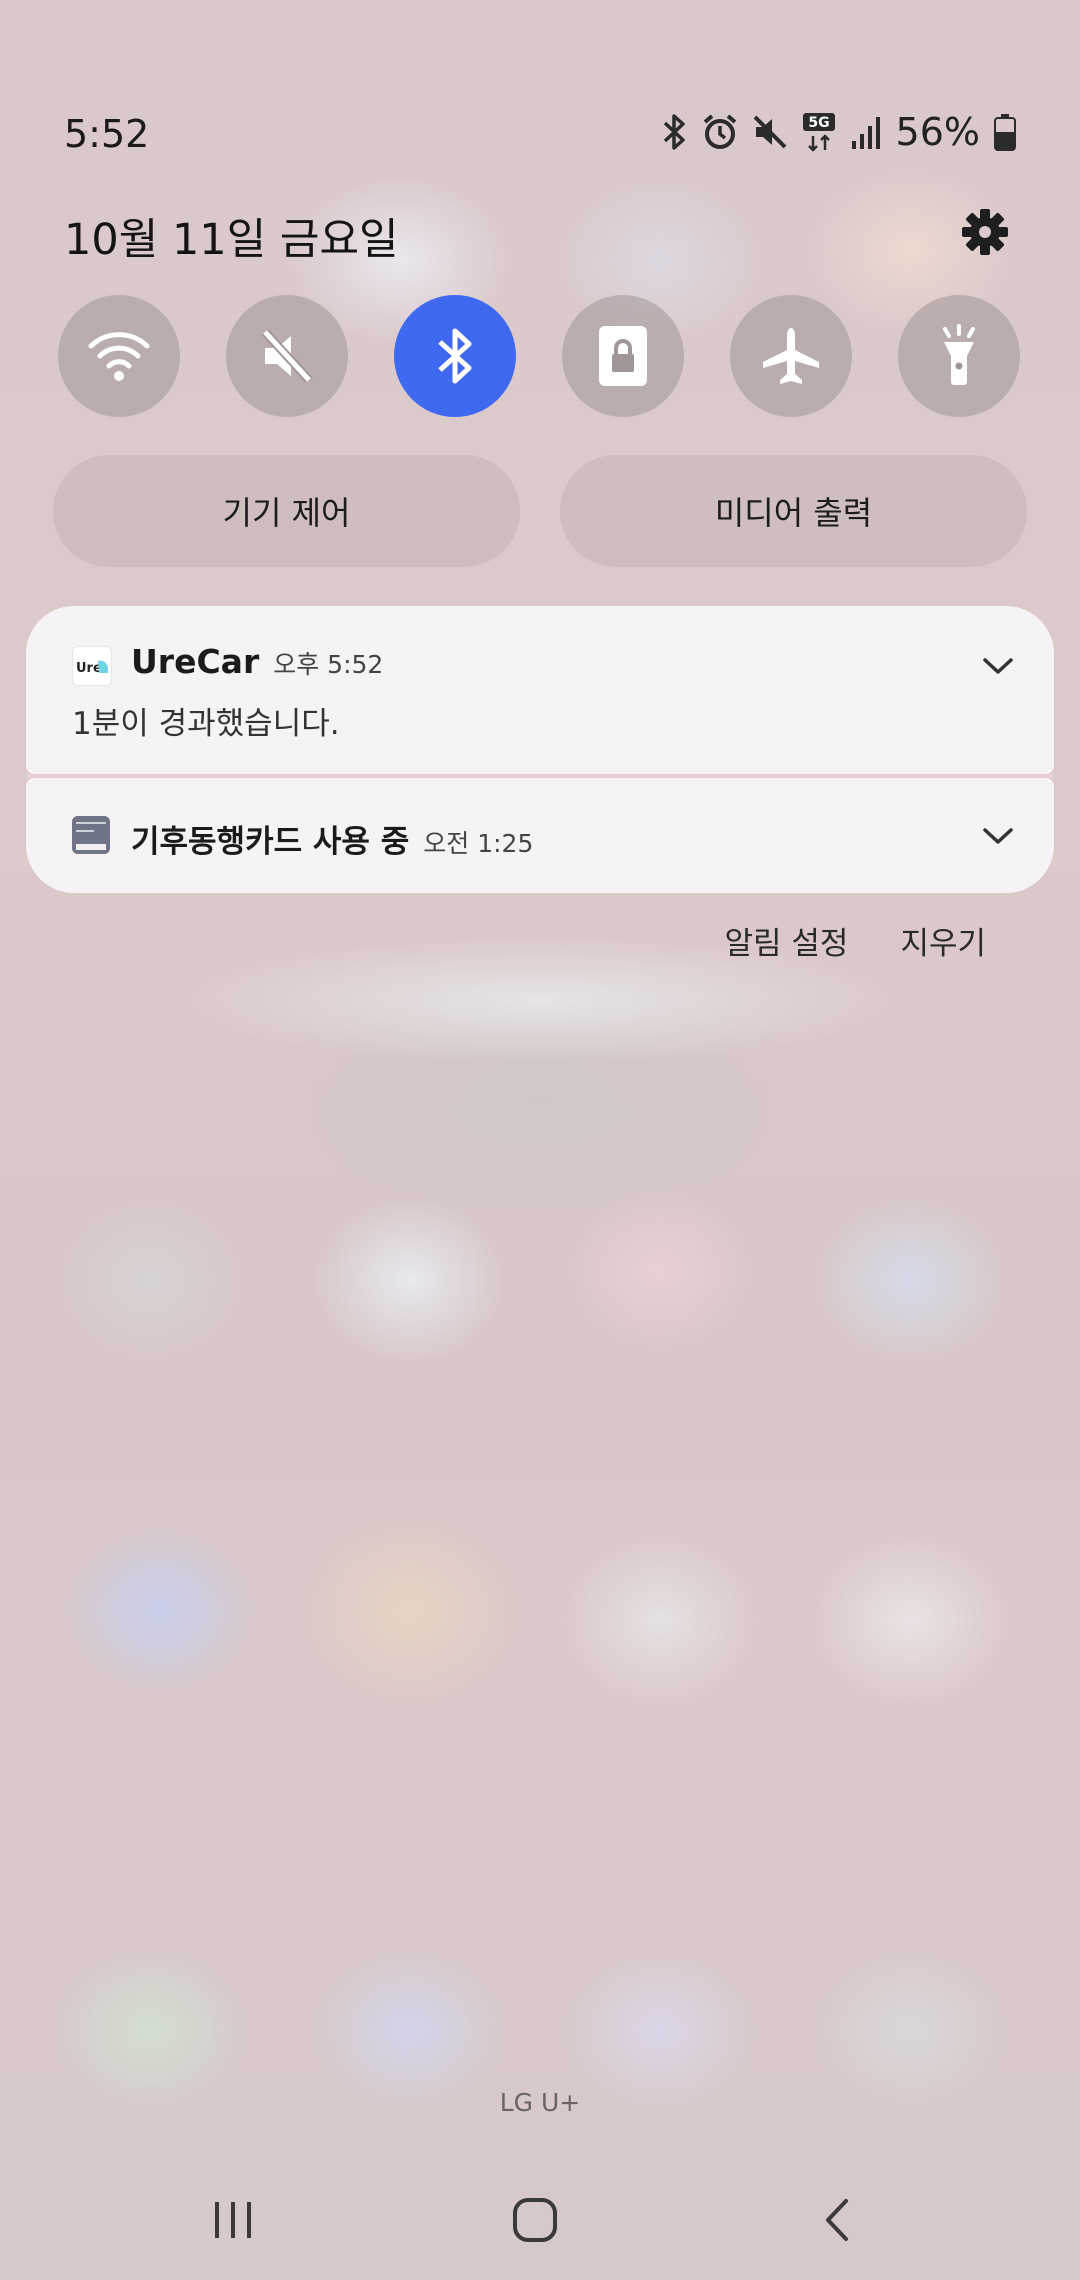 The width and height of the screenshot is (1080, 2280). What do you see at coordinates (787, 940) in the screenshot?
I see `notification-settings-button: 알림 설정` at bounding box center [787, 940].